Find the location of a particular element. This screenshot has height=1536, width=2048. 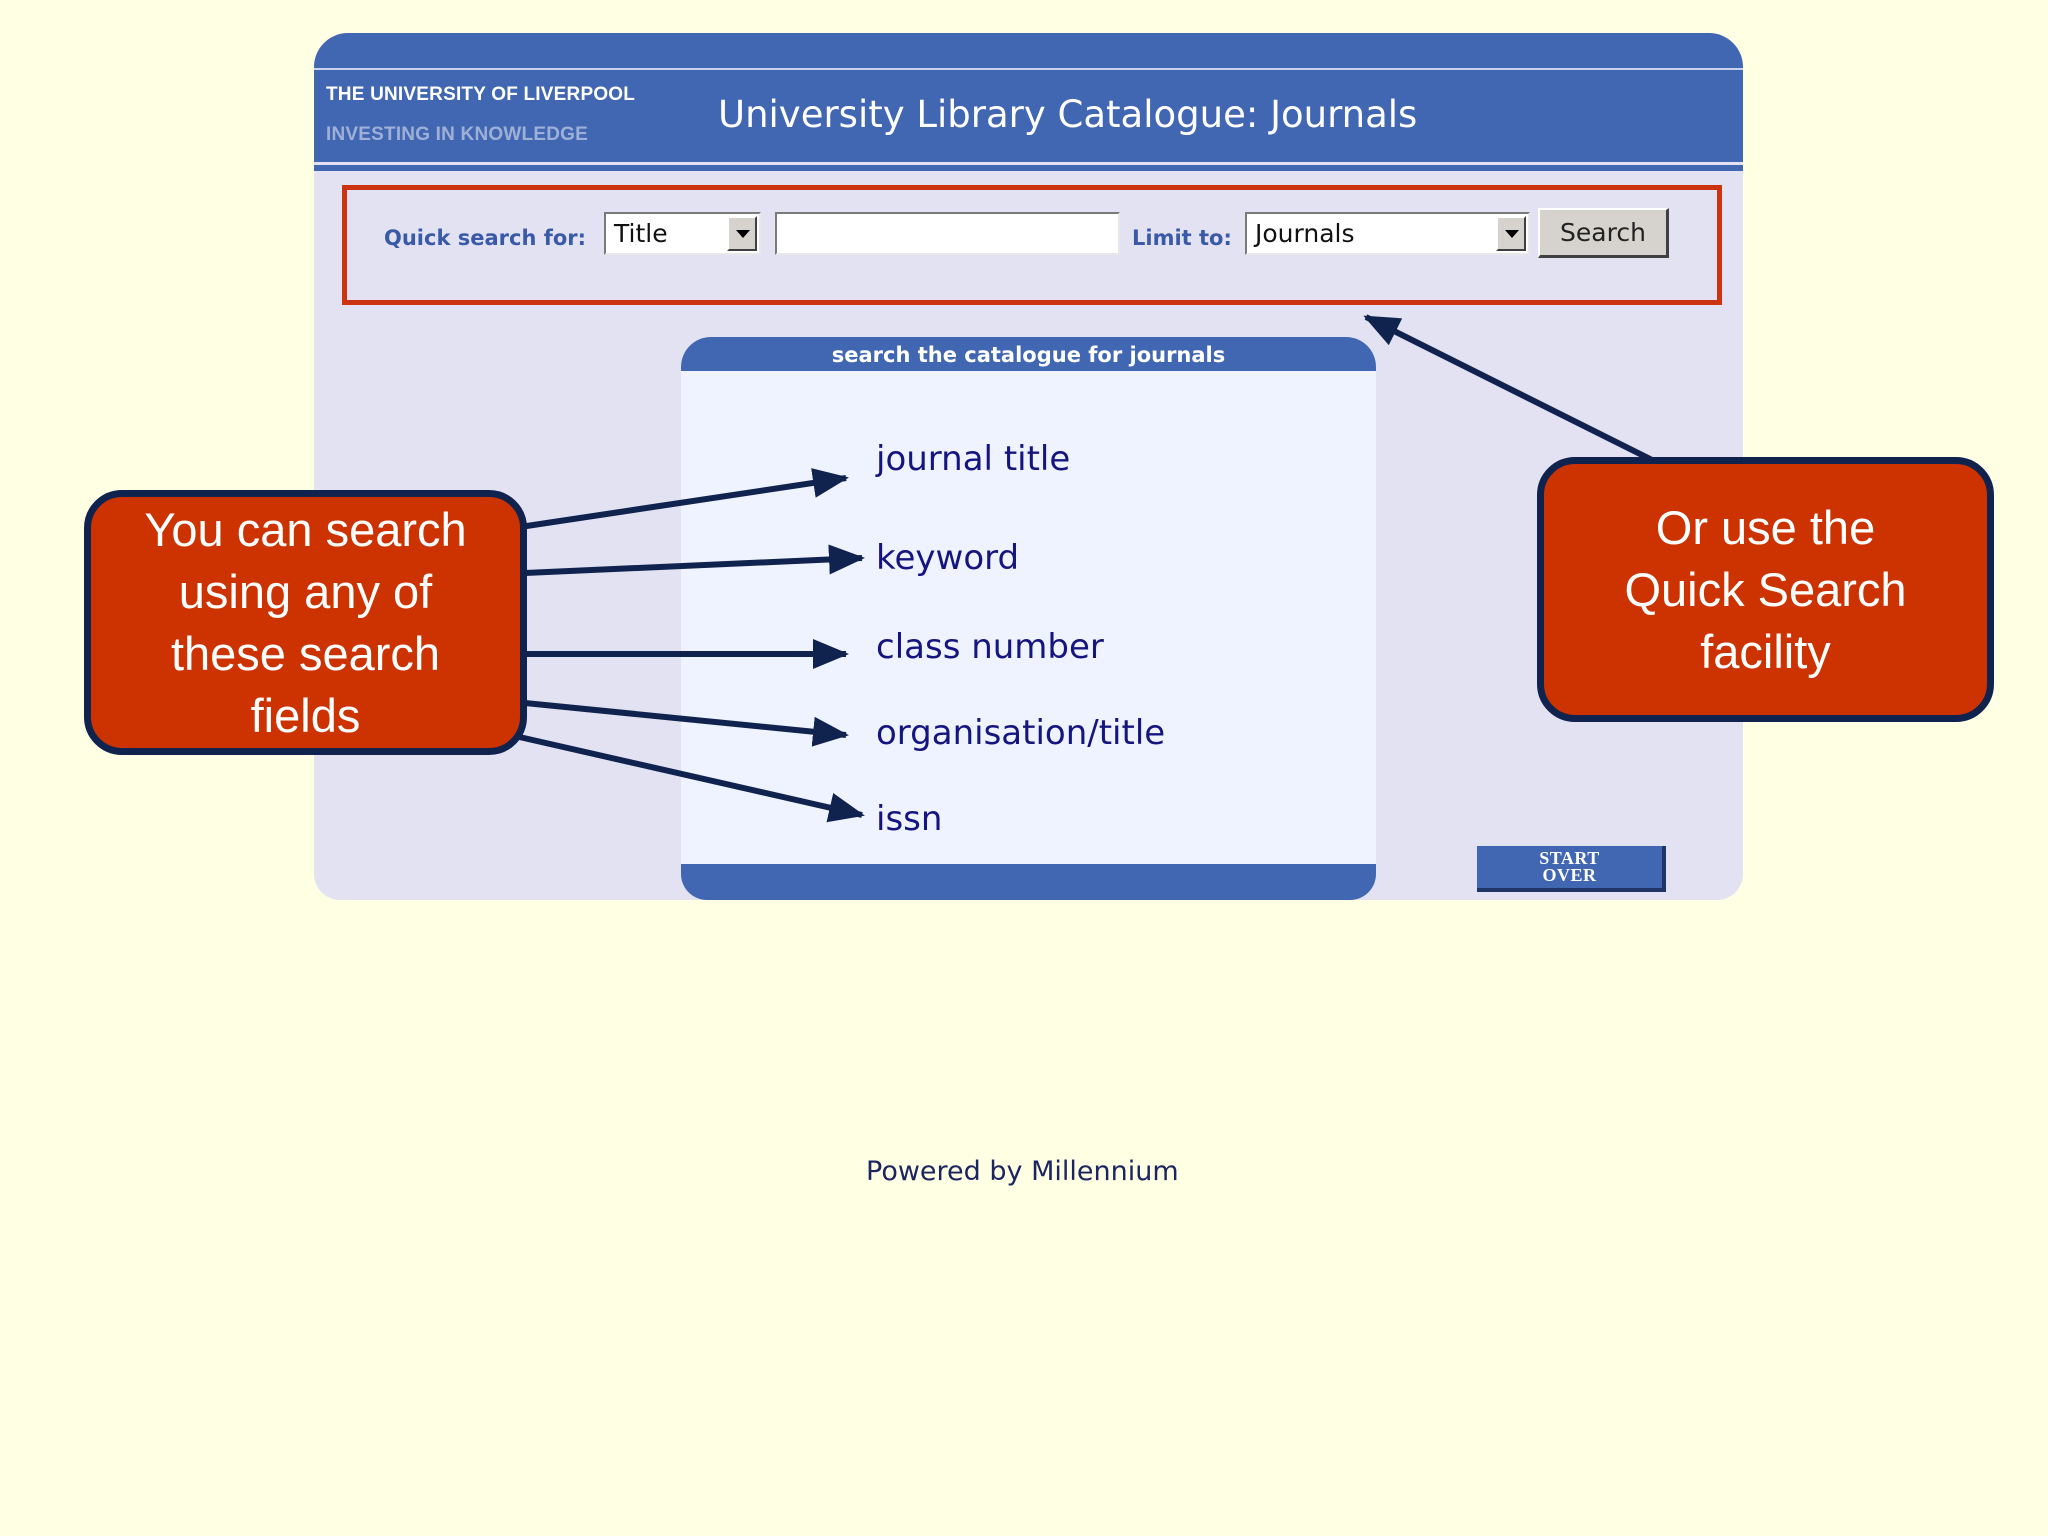

callout-quick-search-text: Or use the Quick Search facility is located at coordinates (1765, 589).